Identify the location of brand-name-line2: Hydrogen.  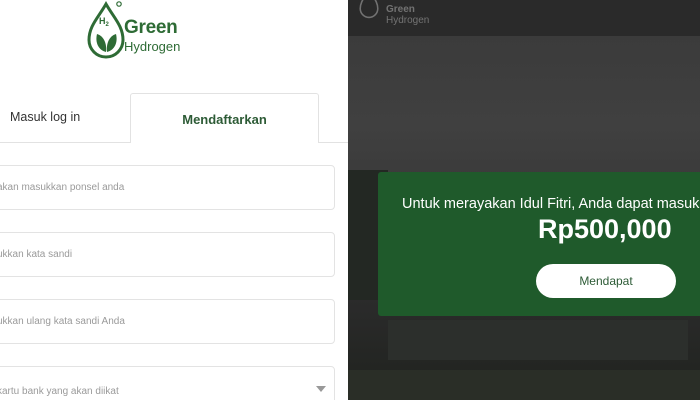
(152, 46).